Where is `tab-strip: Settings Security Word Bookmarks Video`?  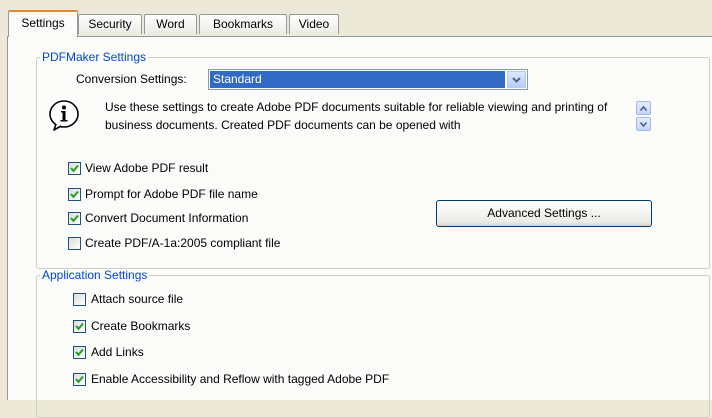 tab-strip: Settings Security Word Bookmarks Video is located at coordinates (356, 19).